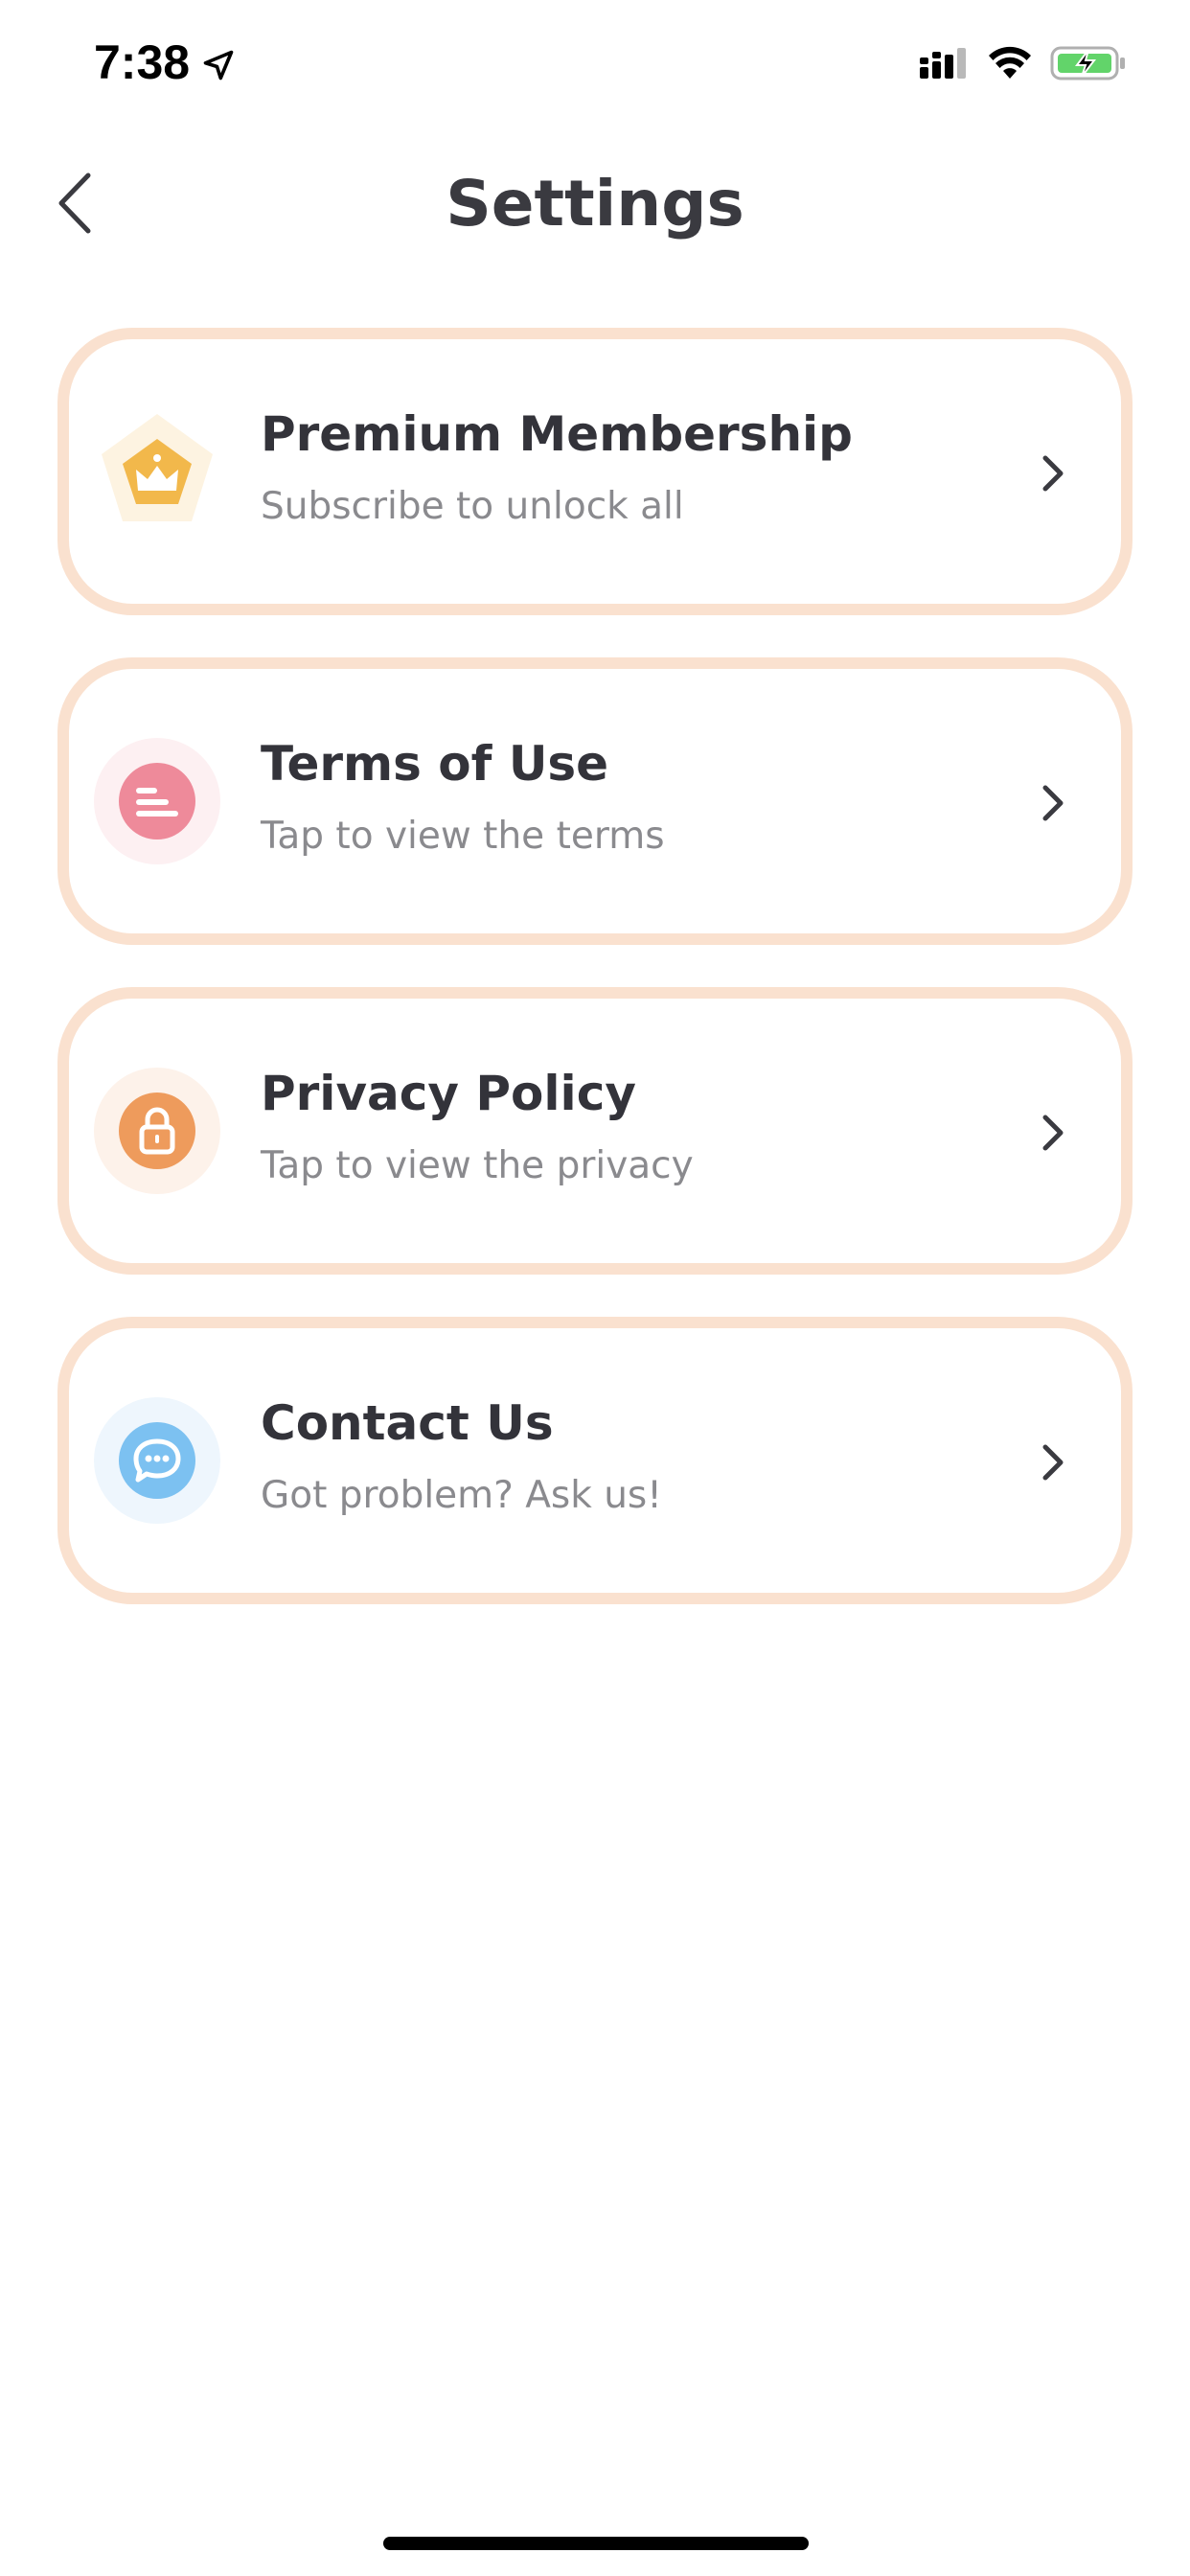  What do you see at coordinates (478, 1165) in the screenshot?
I see `card-subtitle: Tap to view the privacy` at bounding box center [478, 1165].